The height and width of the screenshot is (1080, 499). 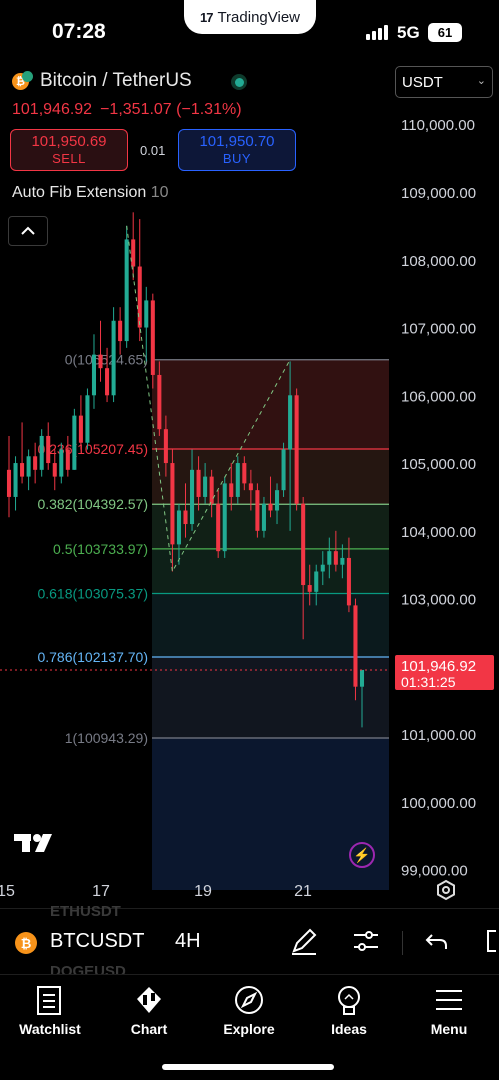 I want to click on y-axis-label: 99,000.00, so click(x=434, y=871).